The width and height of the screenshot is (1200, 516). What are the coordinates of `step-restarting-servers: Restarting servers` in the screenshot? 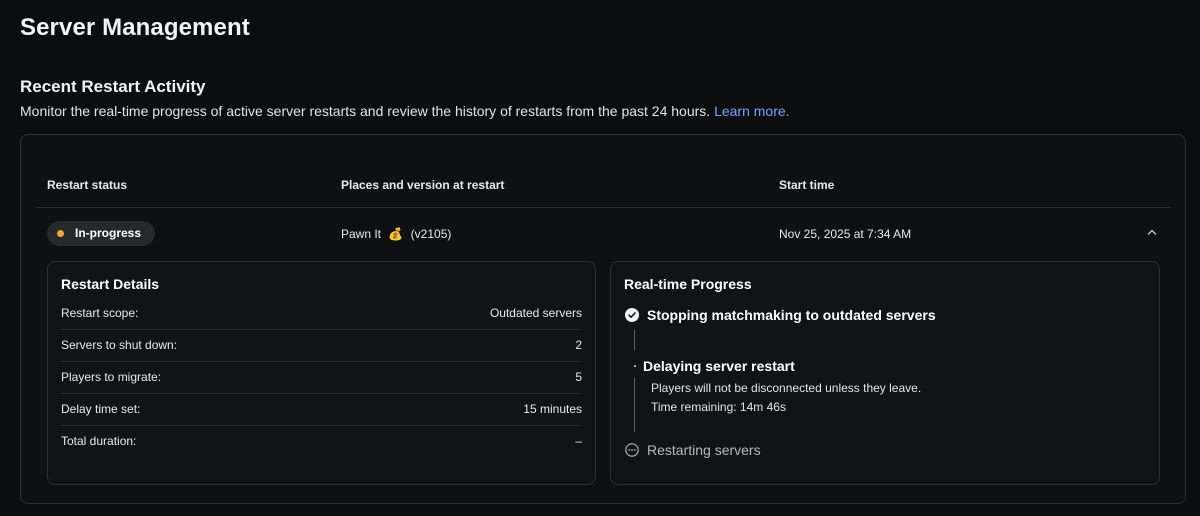 It's located at (704, 450).